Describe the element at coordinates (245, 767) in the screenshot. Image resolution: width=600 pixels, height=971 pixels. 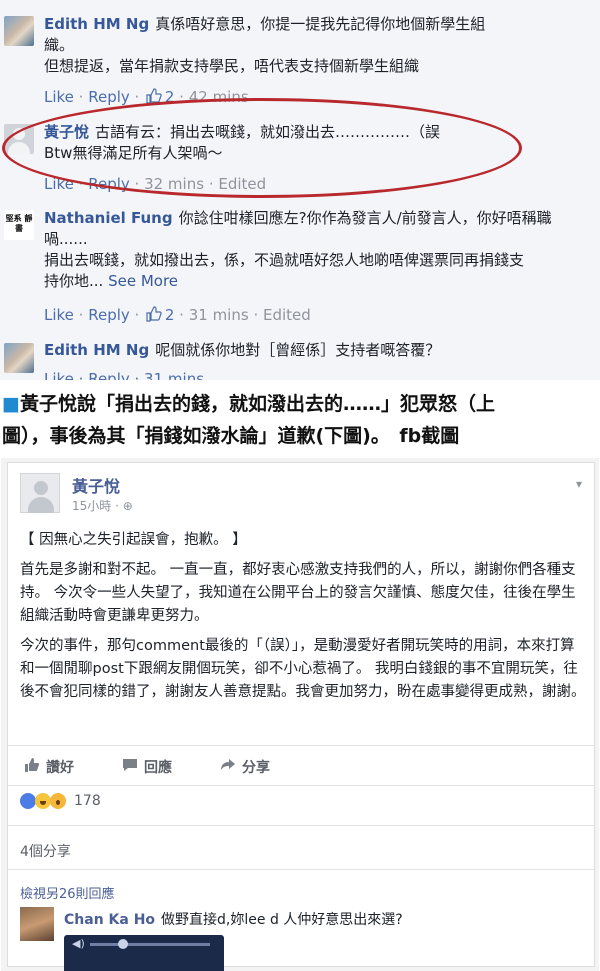
I see `share-button: 分享` at that location.